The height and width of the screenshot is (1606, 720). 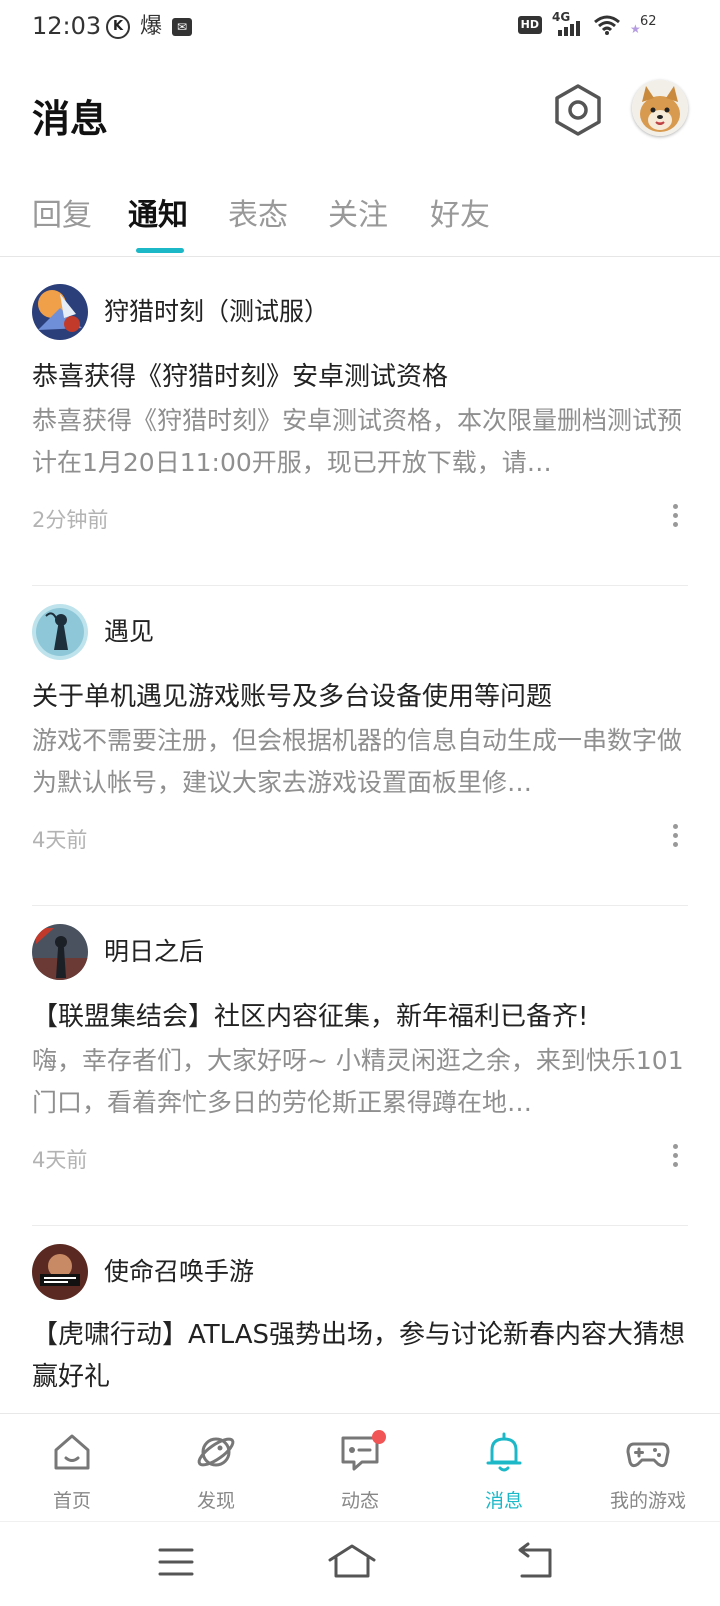 What do you see at coordinates (588, 23) in the screenshot?
I see `status-system-icons: HD 4G ★ 62` at bounding box center [588, 23].